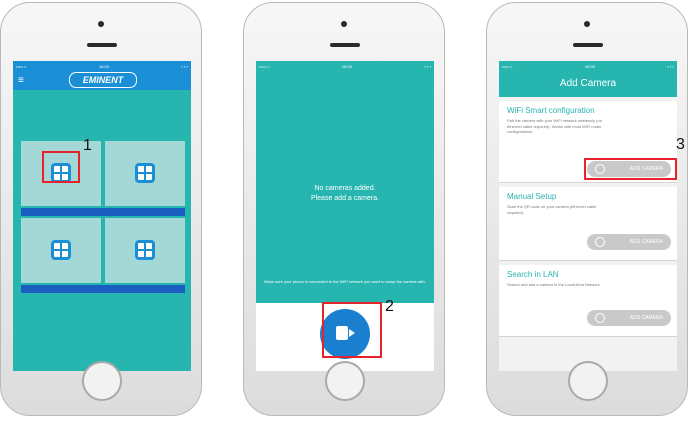 Image resolution: width=688 pixels, height=421 pixels. I want to click on step1-number: 1, so click(87, 145).